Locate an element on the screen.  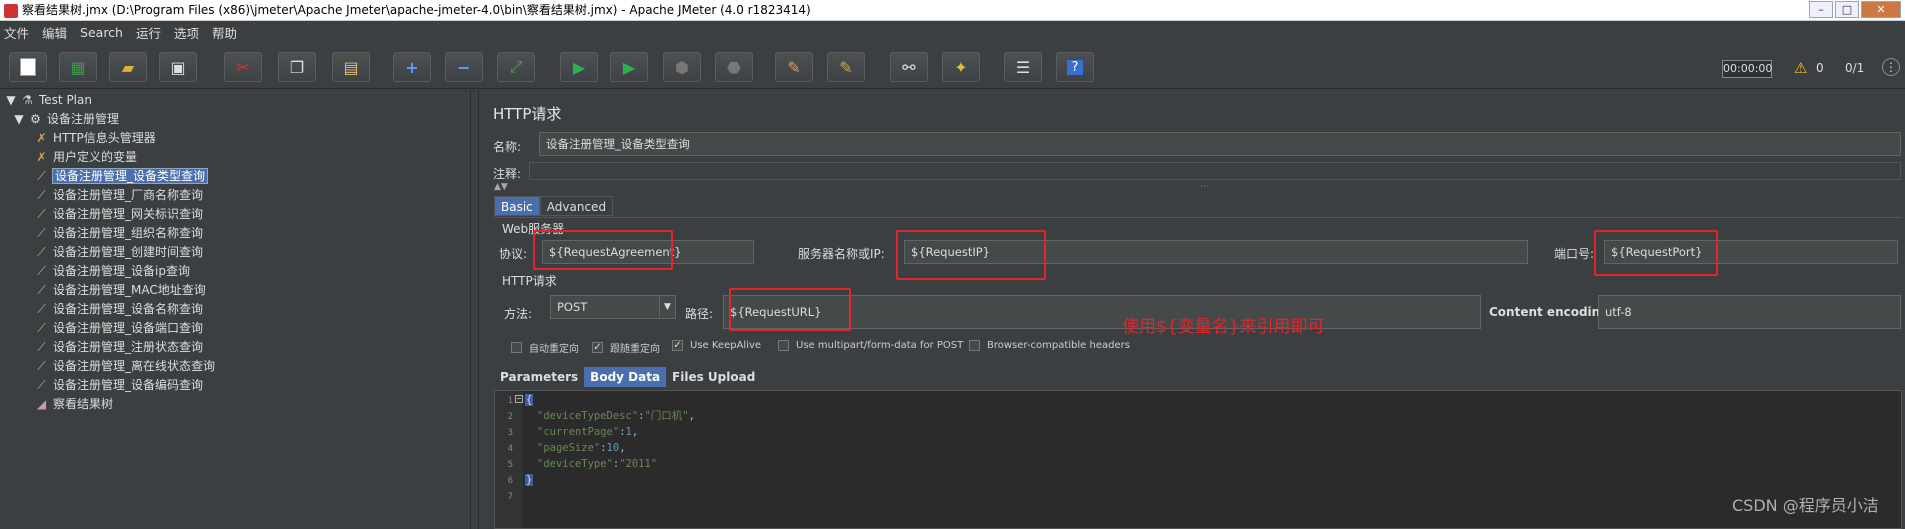
tree-node-sampler: ⟋ 设备注册管理_创建时间查询 is located at coordinates (118, 252).